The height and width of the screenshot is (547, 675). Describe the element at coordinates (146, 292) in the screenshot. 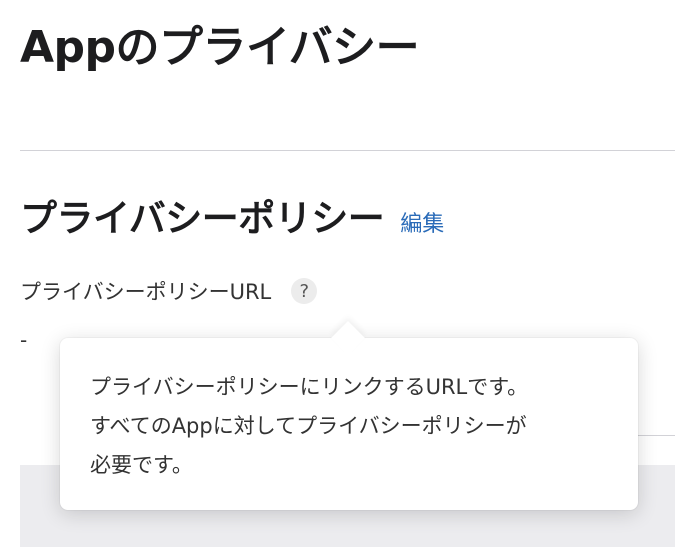

I see `privacy-policy-url-label: プライバシーポリシーURL` at that location.